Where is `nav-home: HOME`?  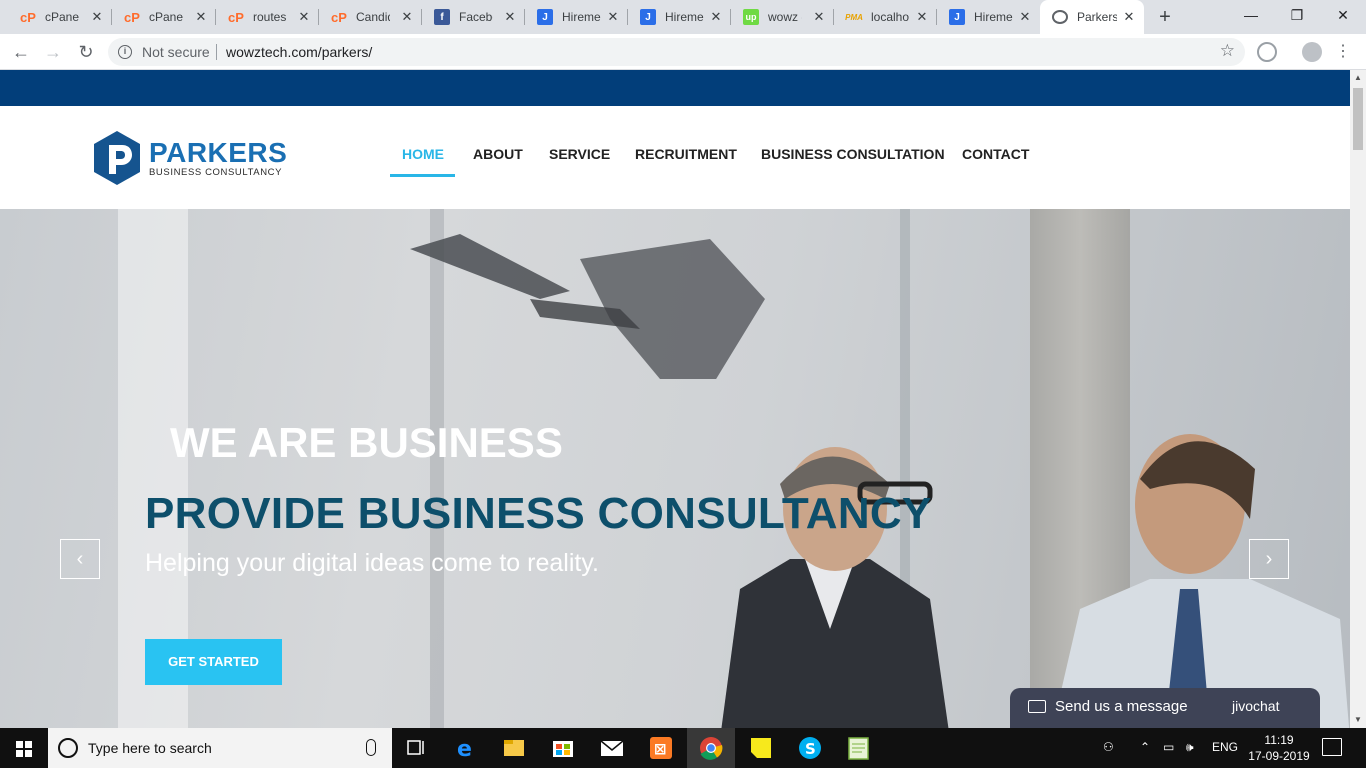
nav-home: HOME is located at coordinates (423, 154).